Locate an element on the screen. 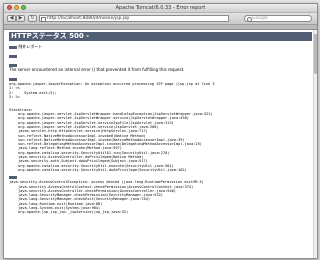 The width and height of the screenshot is (320, 260). search-icon is located at coordinates (249, 19).